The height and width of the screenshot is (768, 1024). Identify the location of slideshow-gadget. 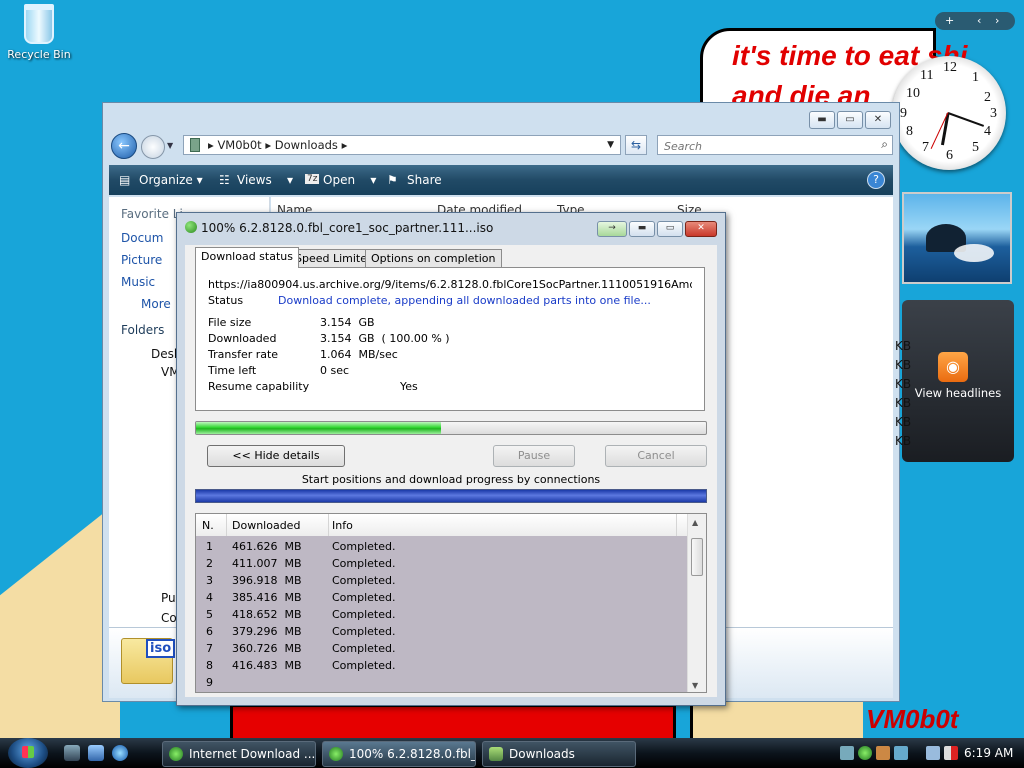
(957, 238).